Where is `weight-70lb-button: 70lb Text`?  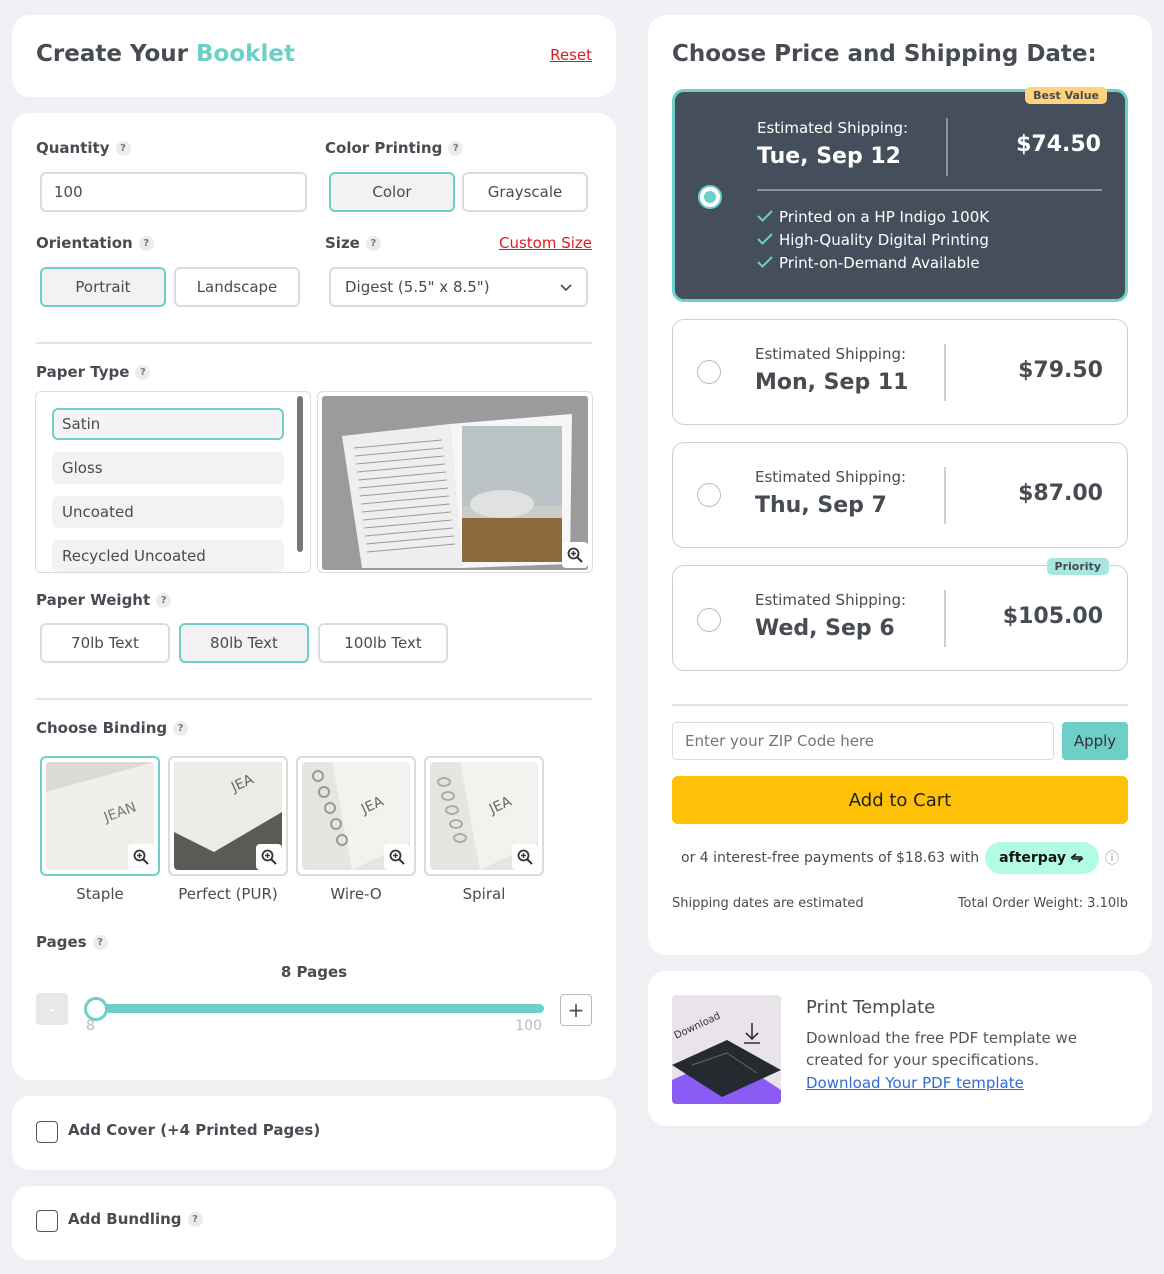 weight-70lb-button: 70lb Text is located at coordinates (105, 643).